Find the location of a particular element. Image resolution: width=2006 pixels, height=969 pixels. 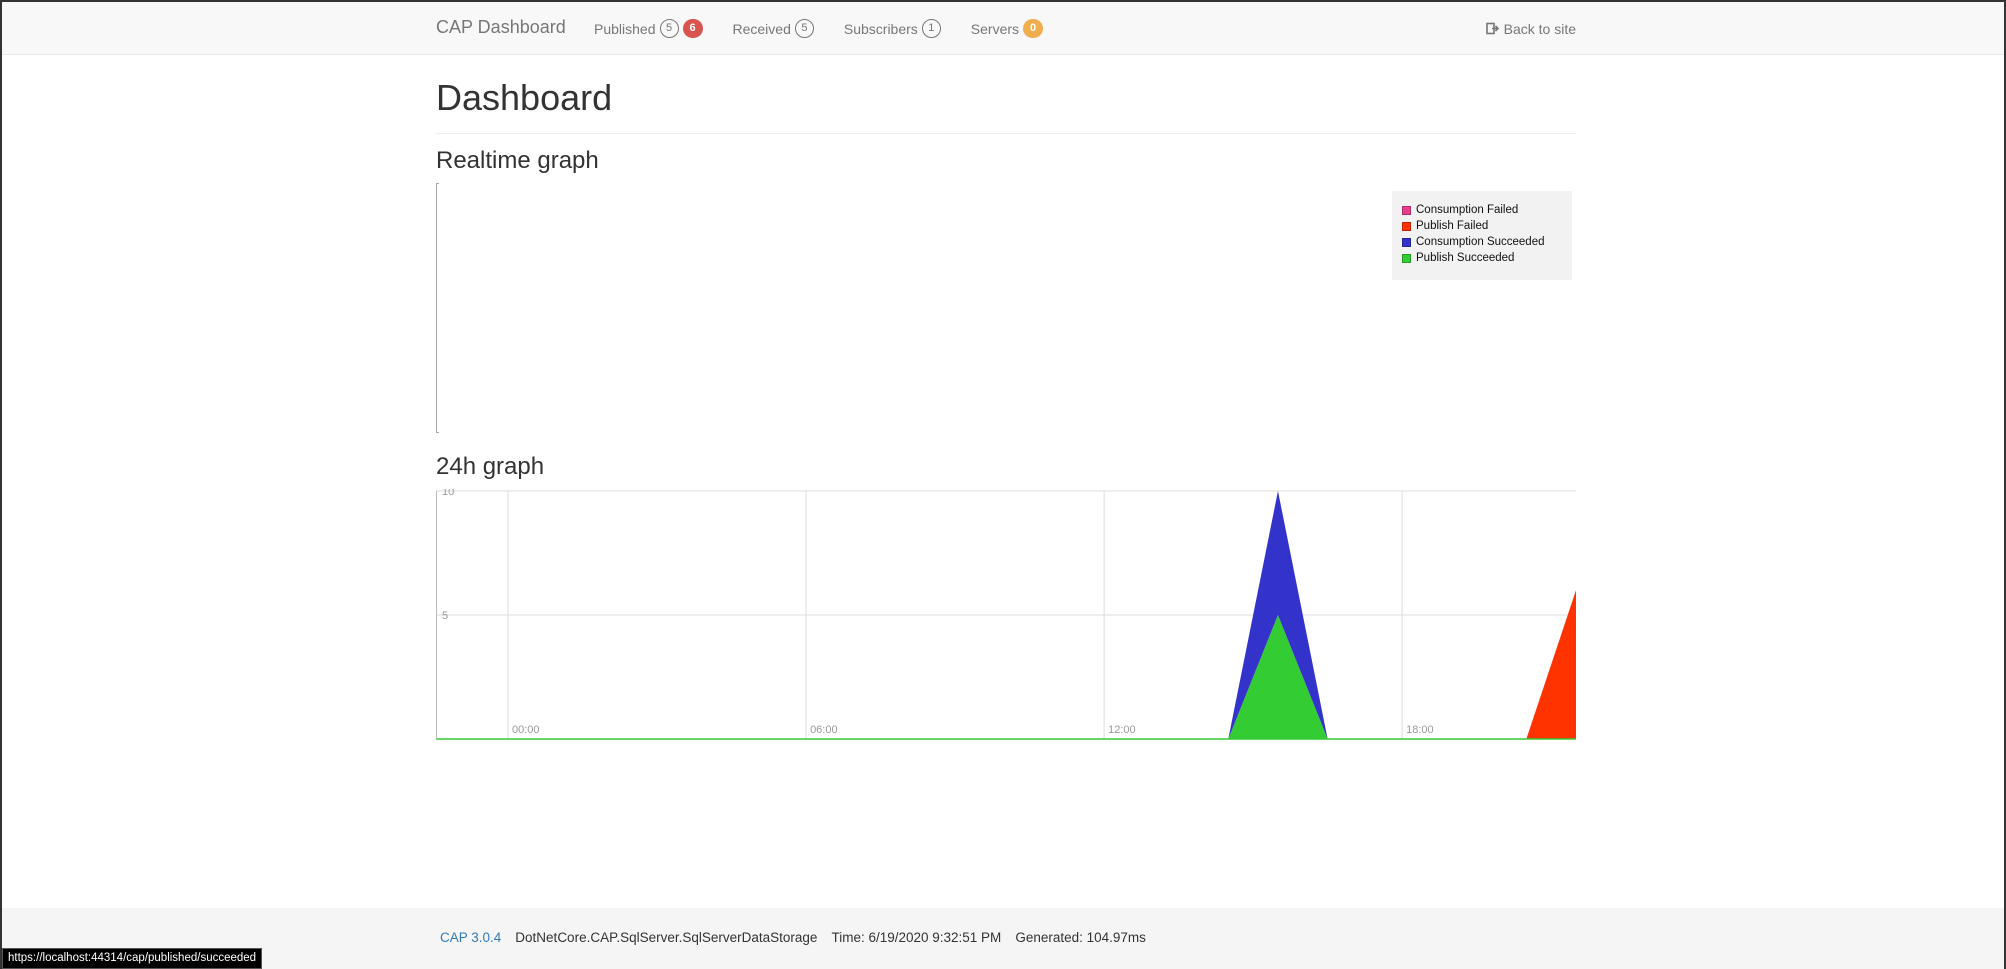

area-publish-failed is located at coordinates (1551, 664).